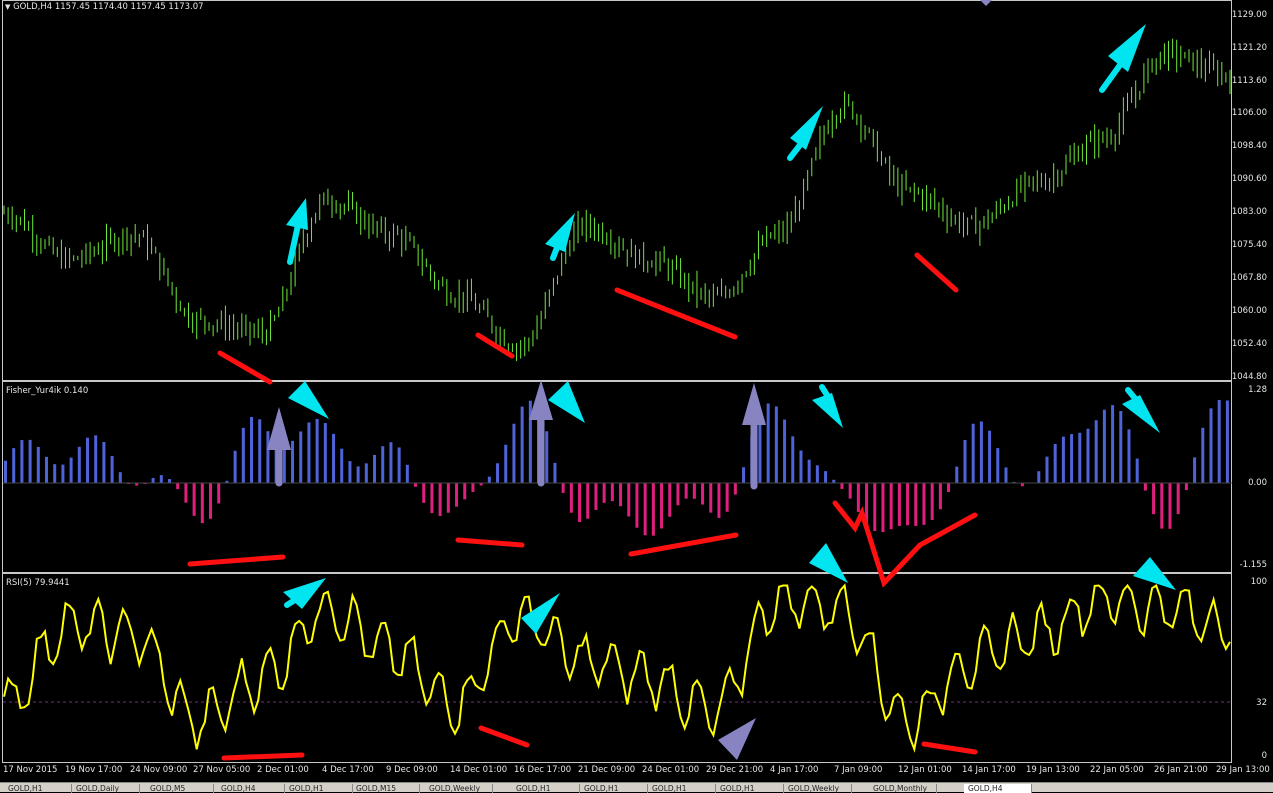 The width and height of the screenshot is (1273, 793). What do you see at coordinates (1249, 48) in the screenshot?
I see `price-tick: 1121.20` at bounding box center [1249, 48].